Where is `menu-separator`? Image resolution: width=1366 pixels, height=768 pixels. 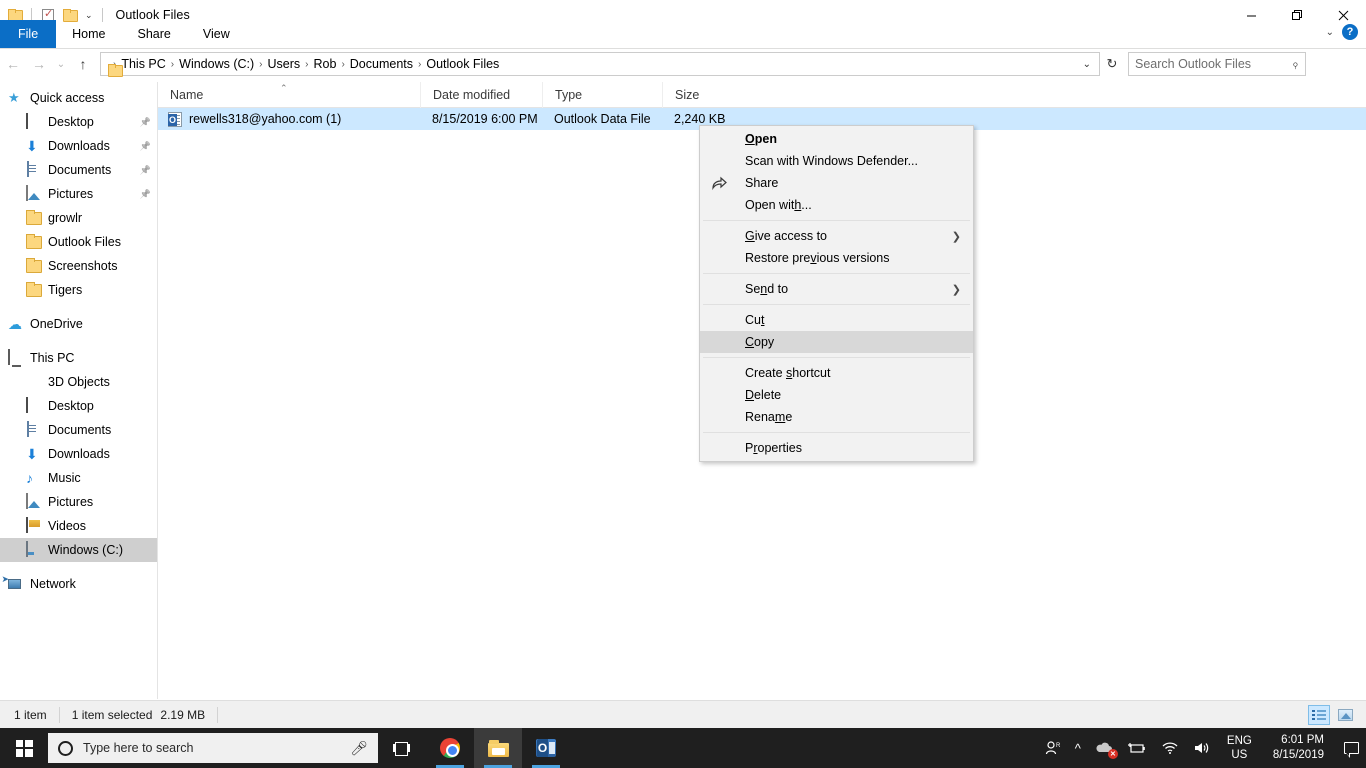 menu-separator is located at coordinates (836, 273).